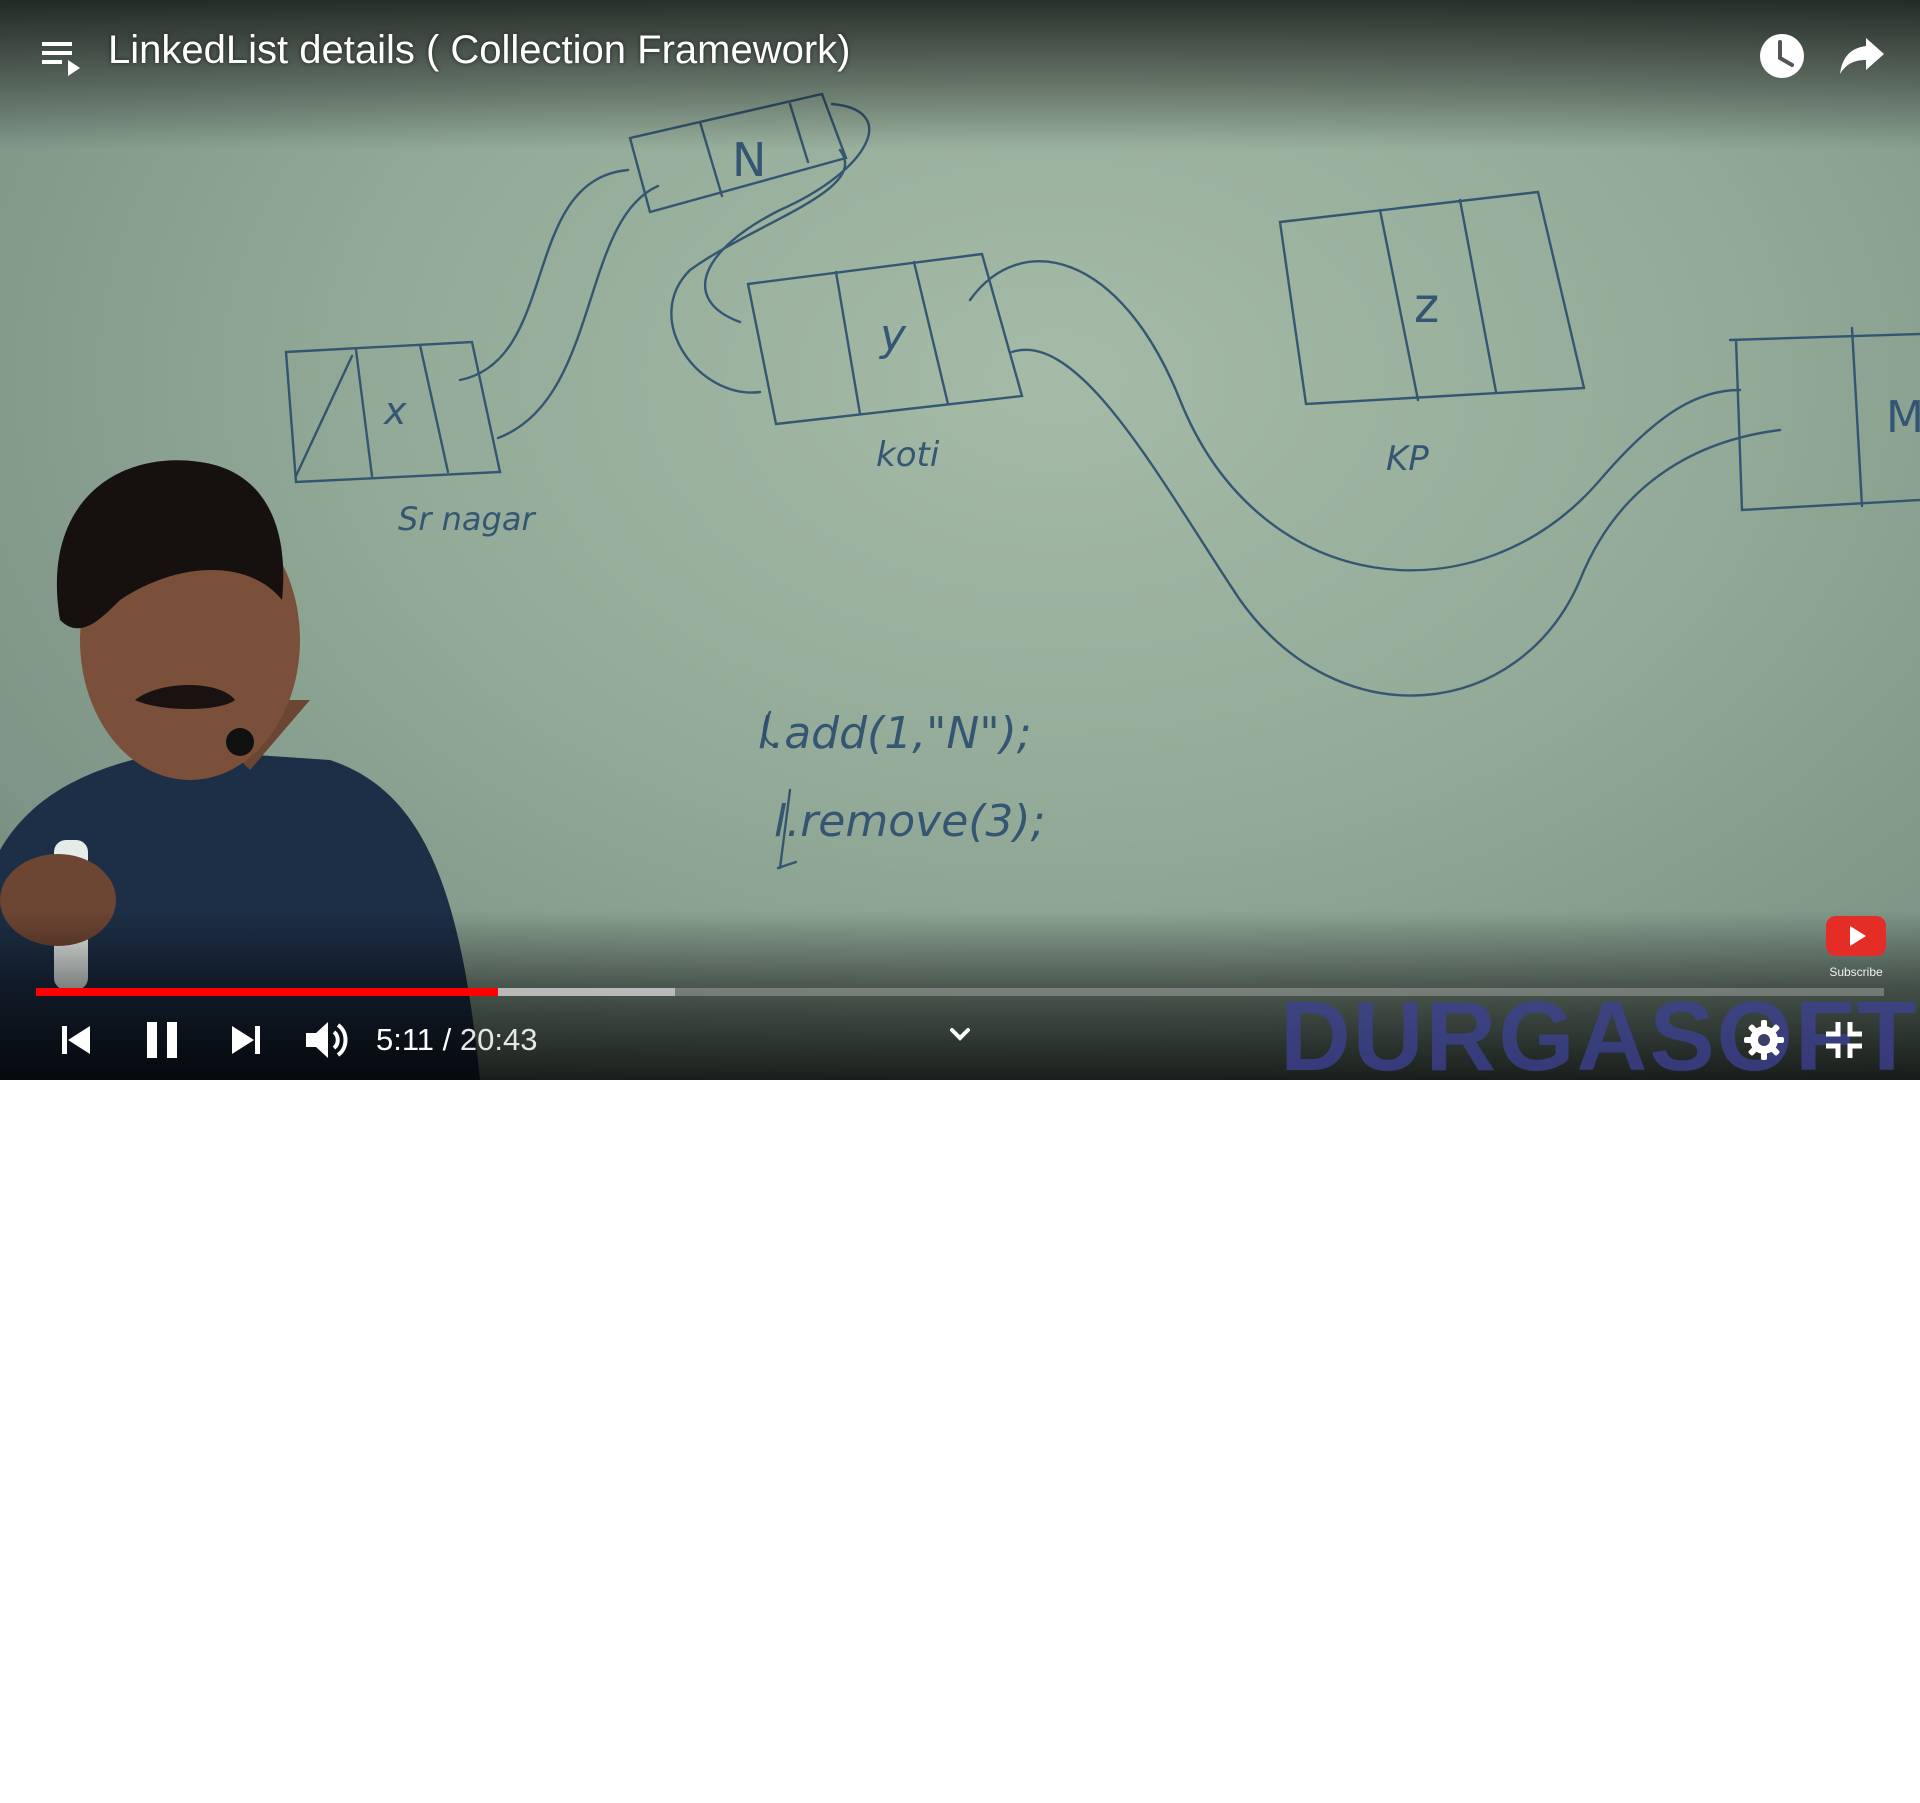  I want to click on share-arrow-icon, so click(1862, 56).